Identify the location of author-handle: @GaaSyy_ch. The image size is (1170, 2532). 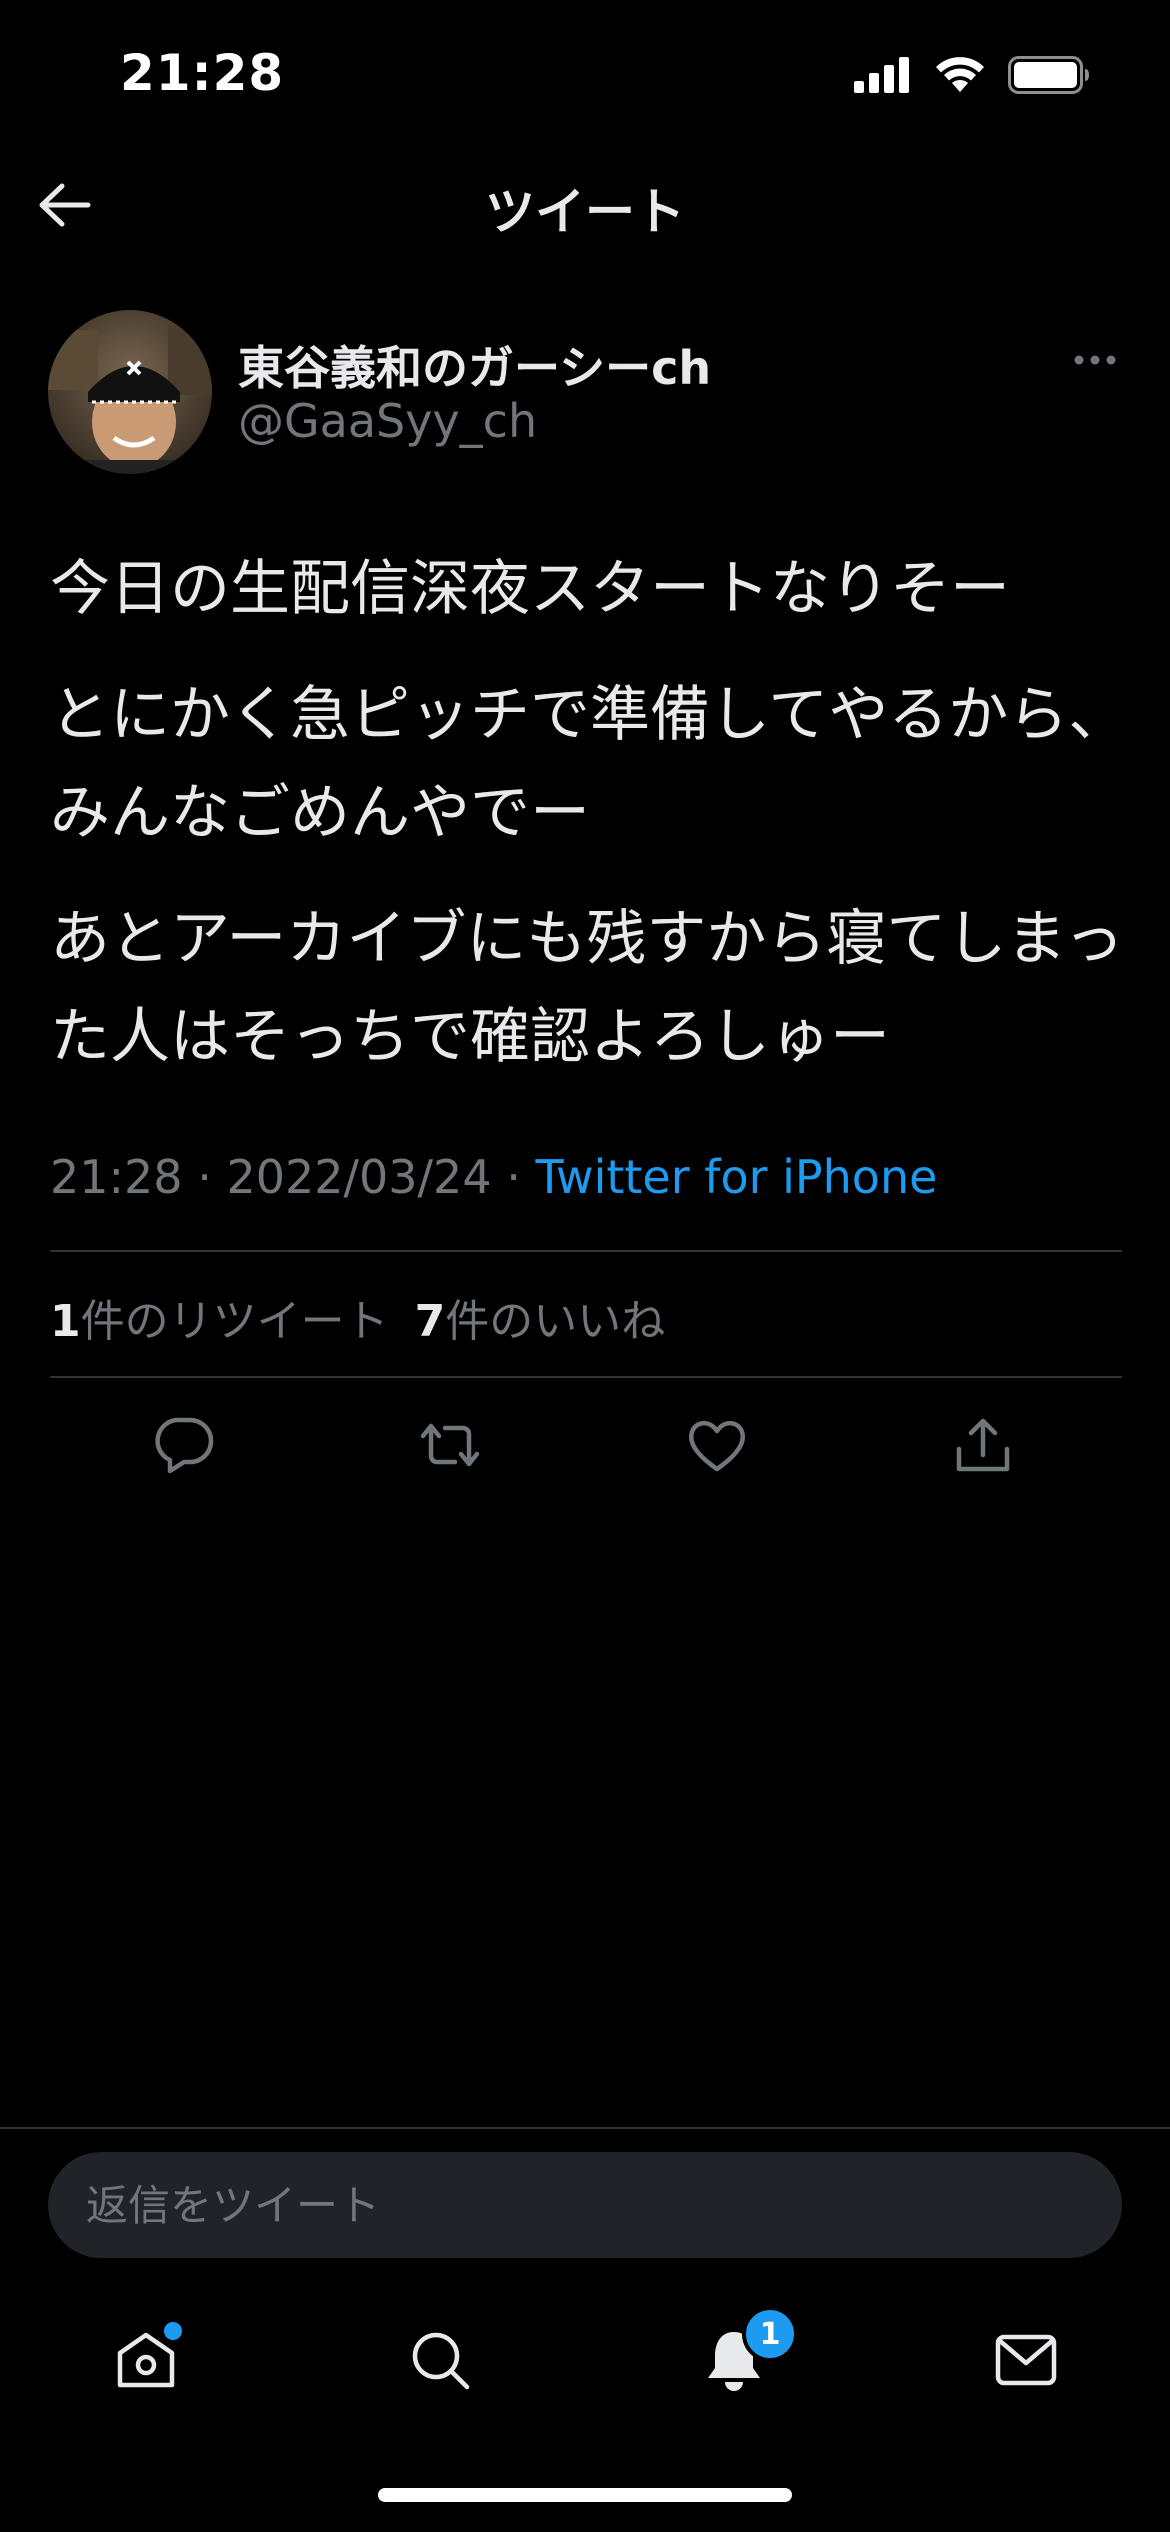
(387, 421).